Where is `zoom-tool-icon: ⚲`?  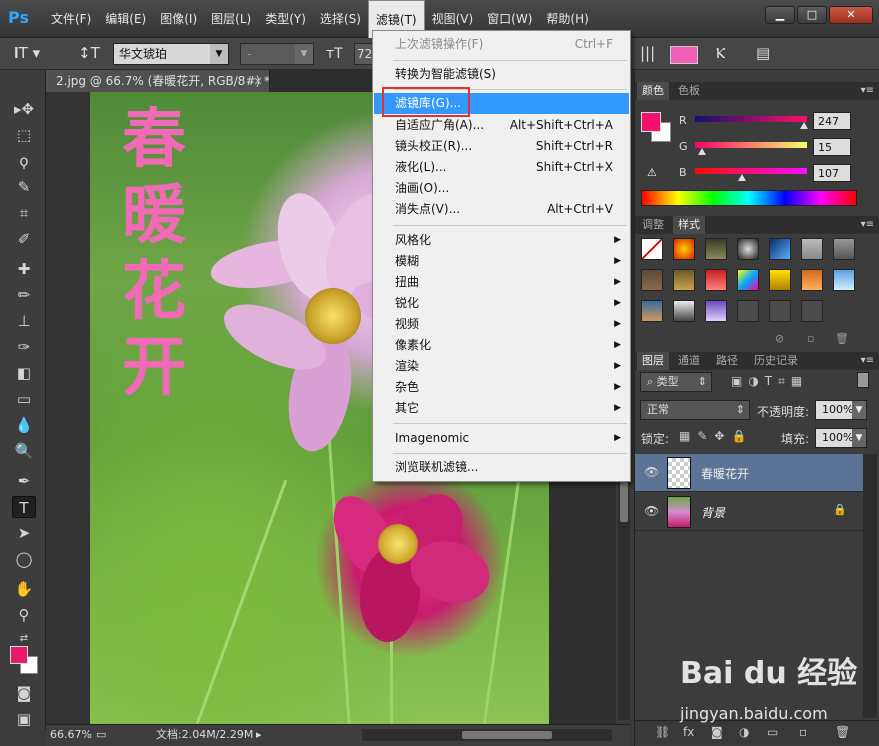
zoom-tool-icon: ⚲ is located at coordinates (24, 615).